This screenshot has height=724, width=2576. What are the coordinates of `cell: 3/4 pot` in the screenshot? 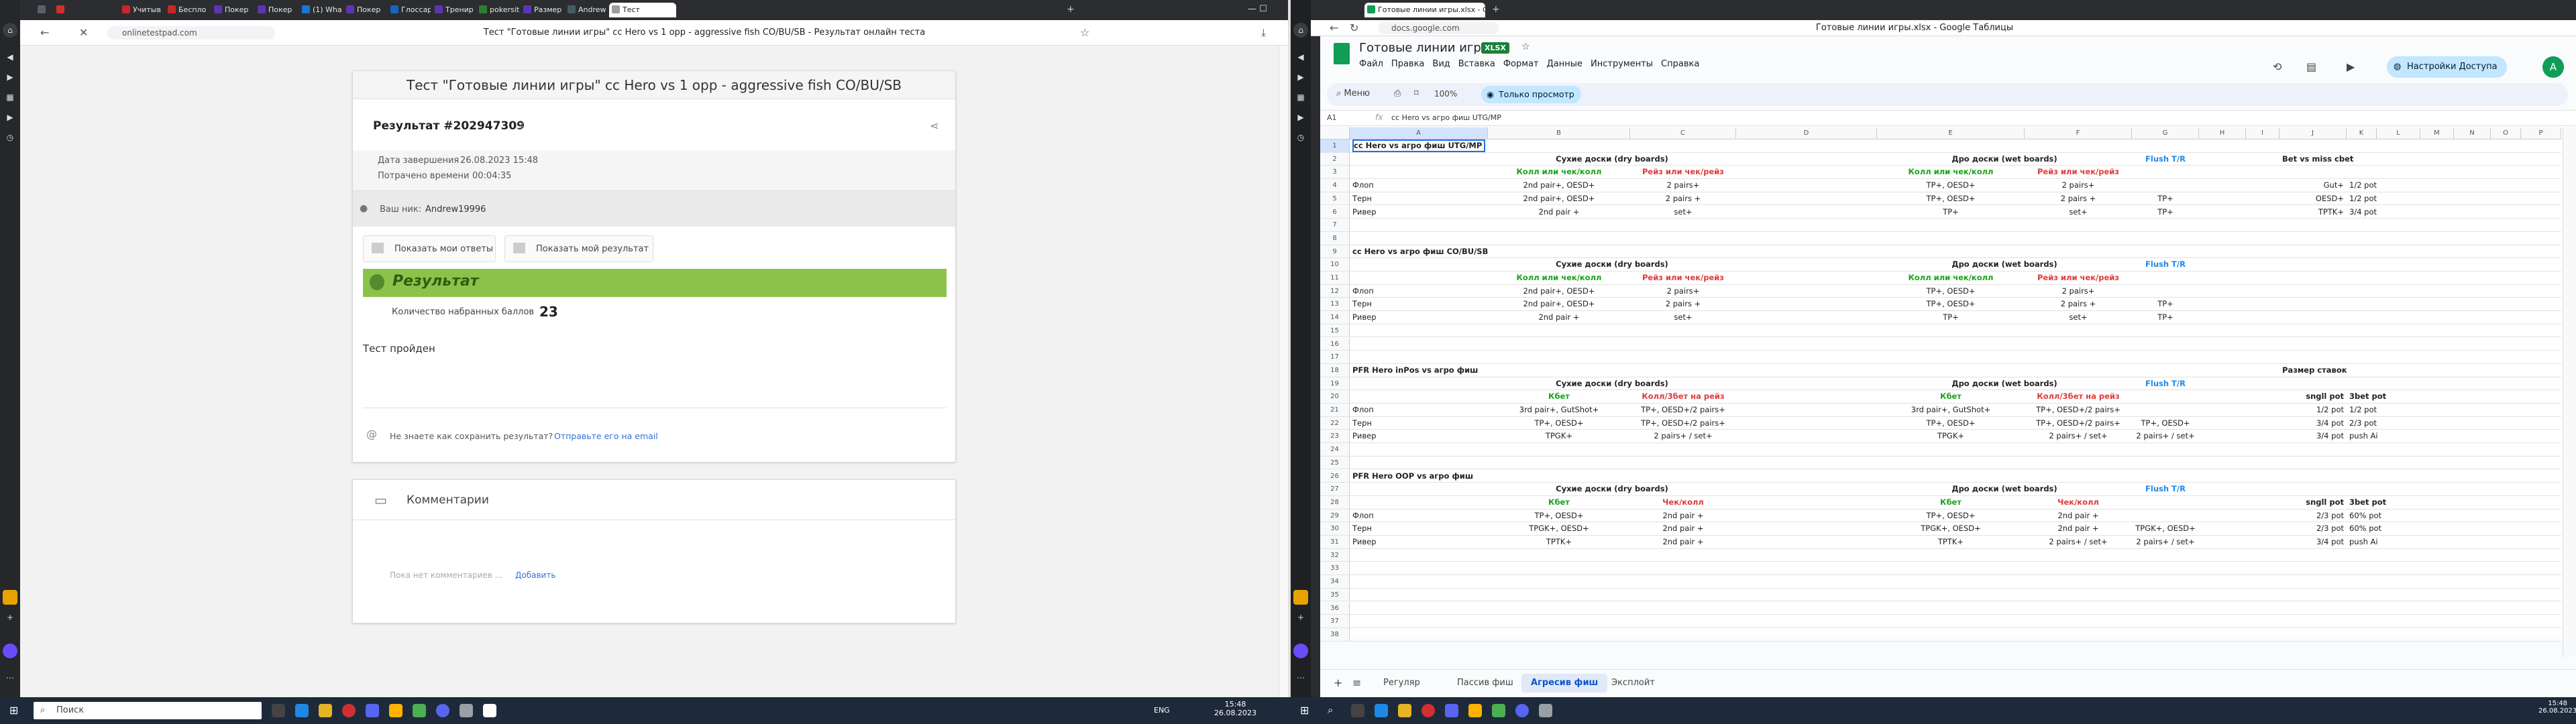 It's located at (2363, 212).